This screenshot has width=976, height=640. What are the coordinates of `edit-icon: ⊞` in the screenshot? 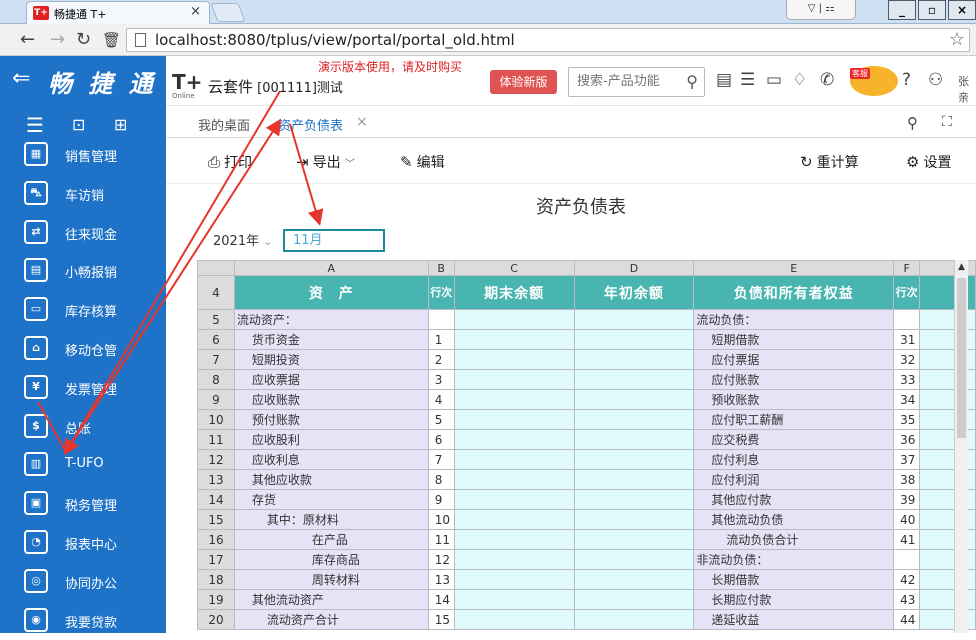 It's located at (120, 124).